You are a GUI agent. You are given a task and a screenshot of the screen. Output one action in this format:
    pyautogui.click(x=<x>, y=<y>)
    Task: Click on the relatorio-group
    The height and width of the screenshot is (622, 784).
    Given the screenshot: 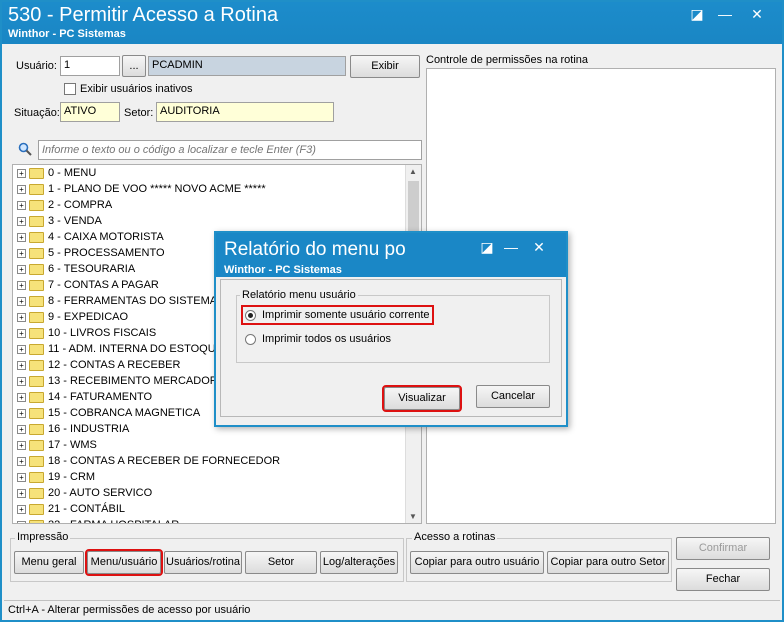 What is the action you would take?
    pyautogui.click(x=393, y=329)
    